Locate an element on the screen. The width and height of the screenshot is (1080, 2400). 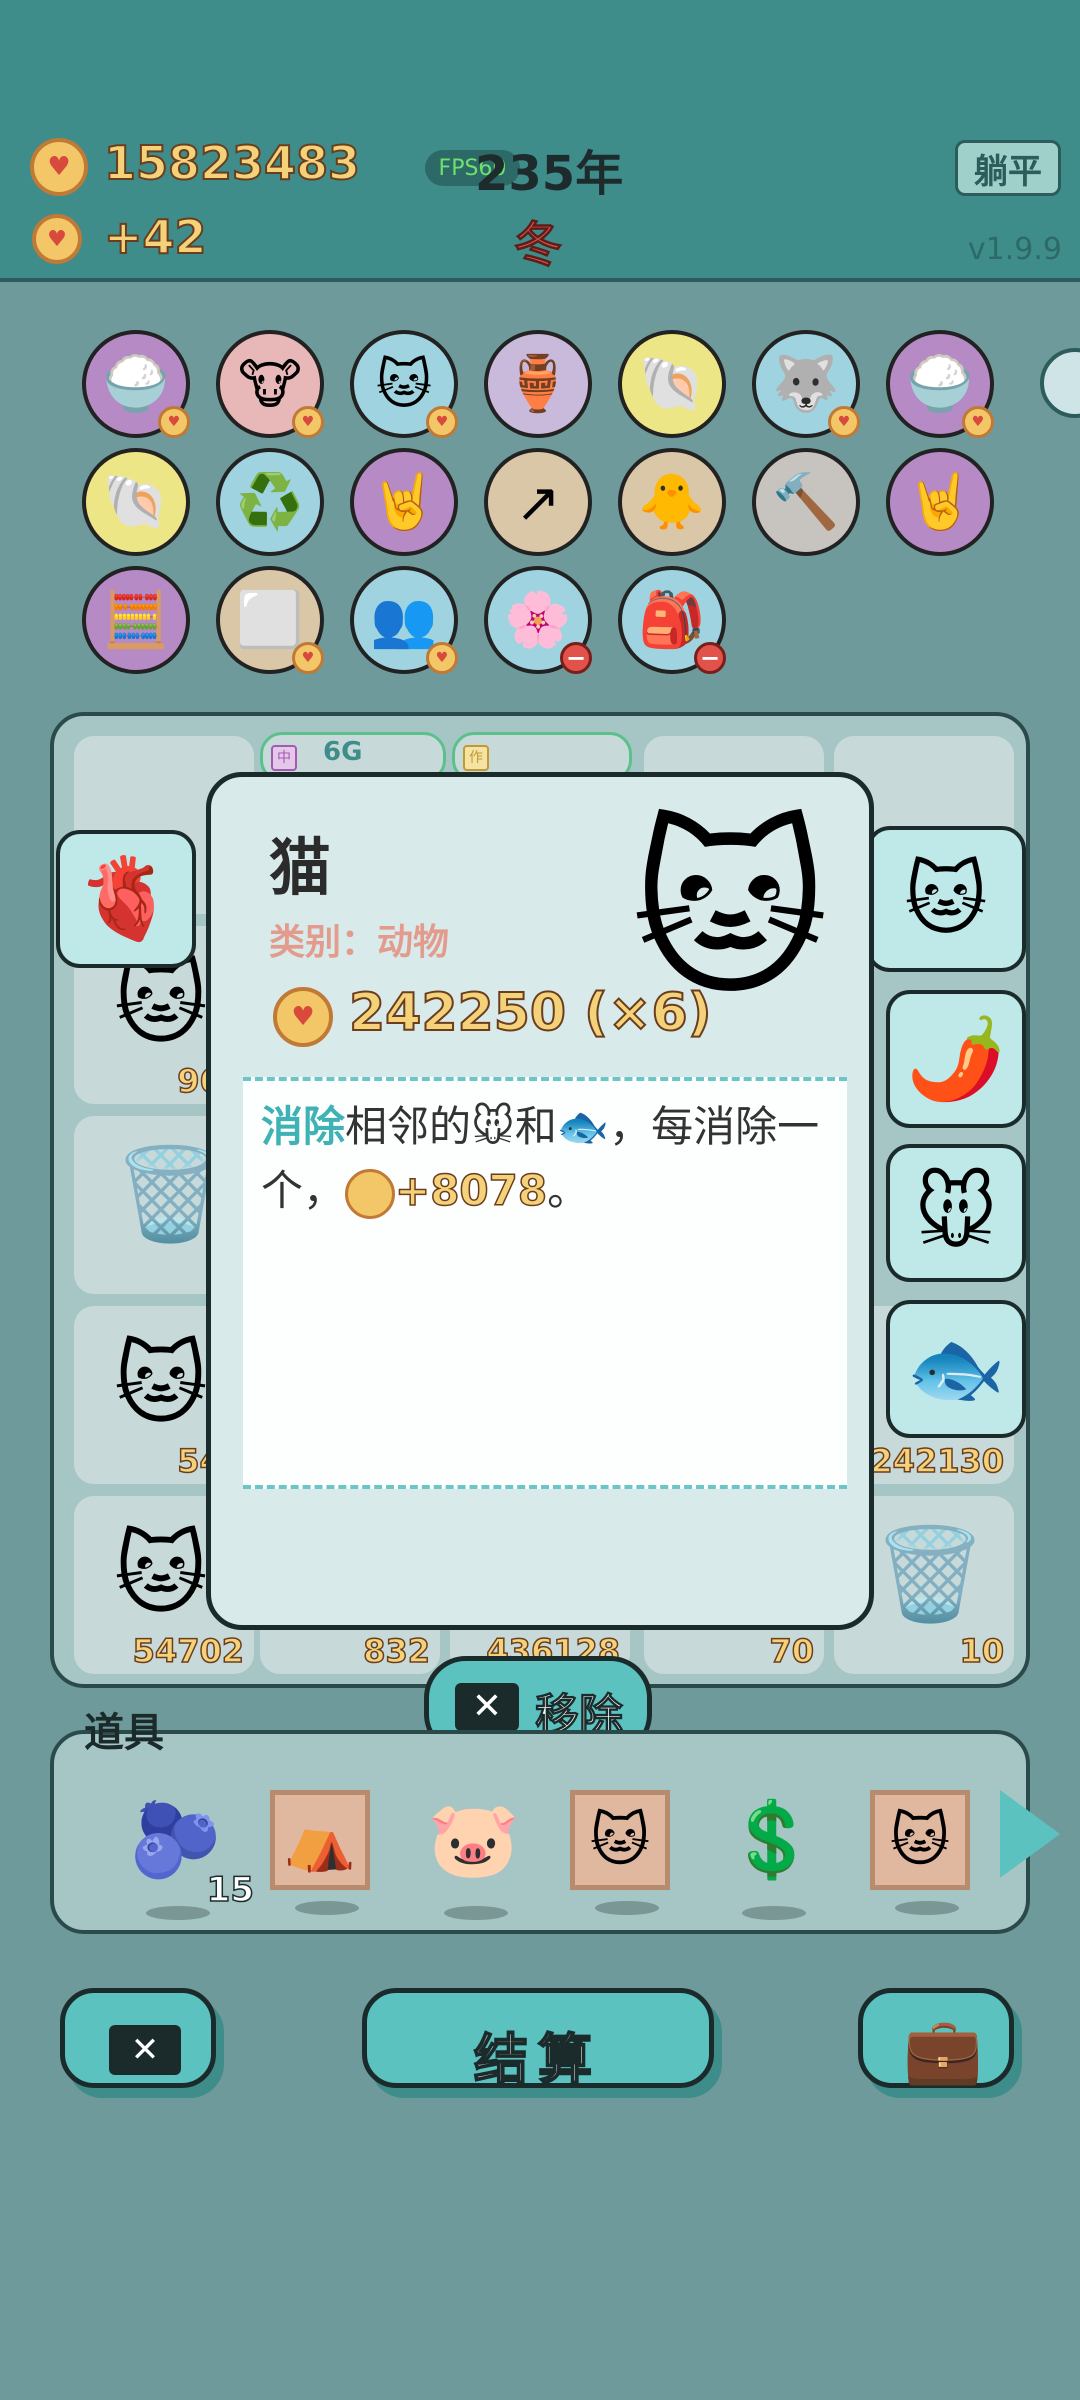
inventory-item: ♻️ is located at coordinates (270, 502).